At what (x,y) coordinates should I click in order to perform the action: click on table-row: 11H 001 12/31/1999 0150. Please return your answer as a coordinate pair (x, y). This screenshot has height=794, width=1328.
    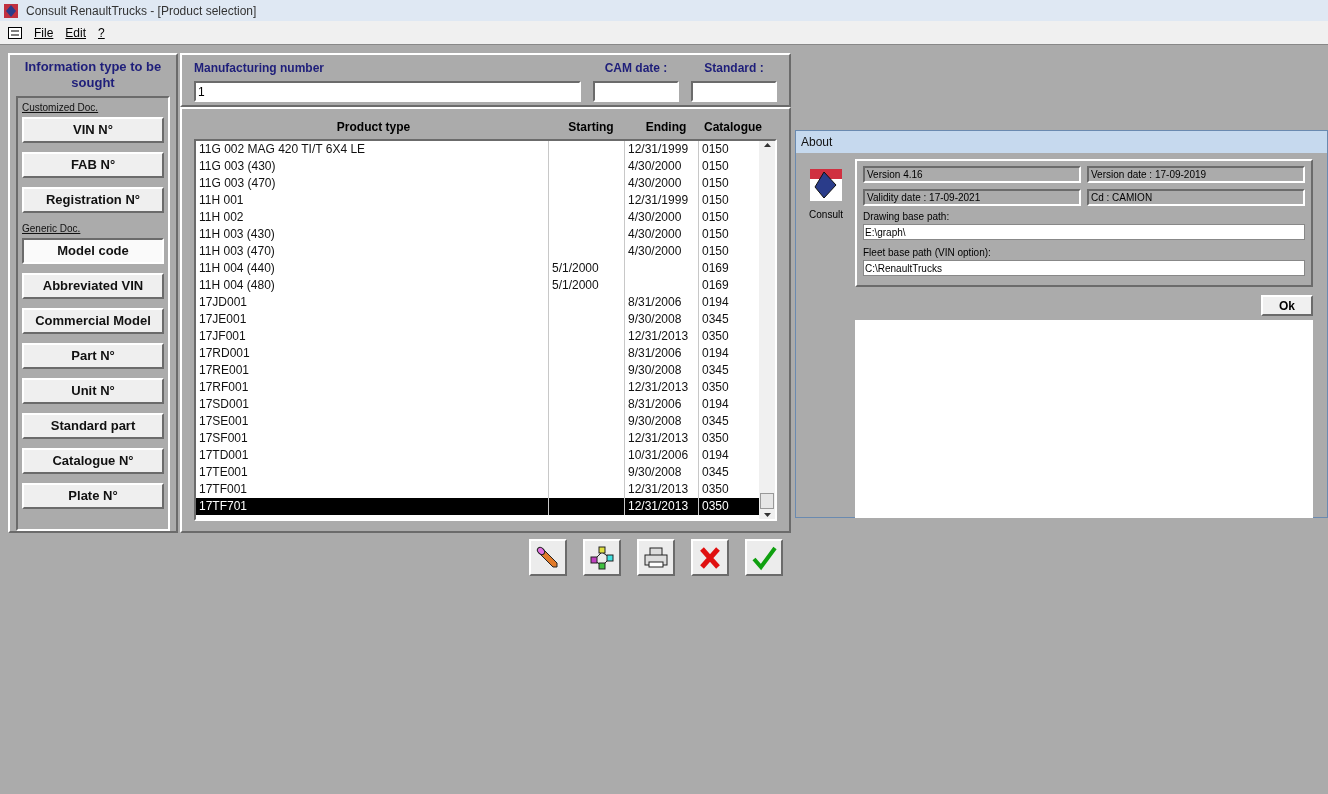
    Looking at the image, I should click on (477, 200).